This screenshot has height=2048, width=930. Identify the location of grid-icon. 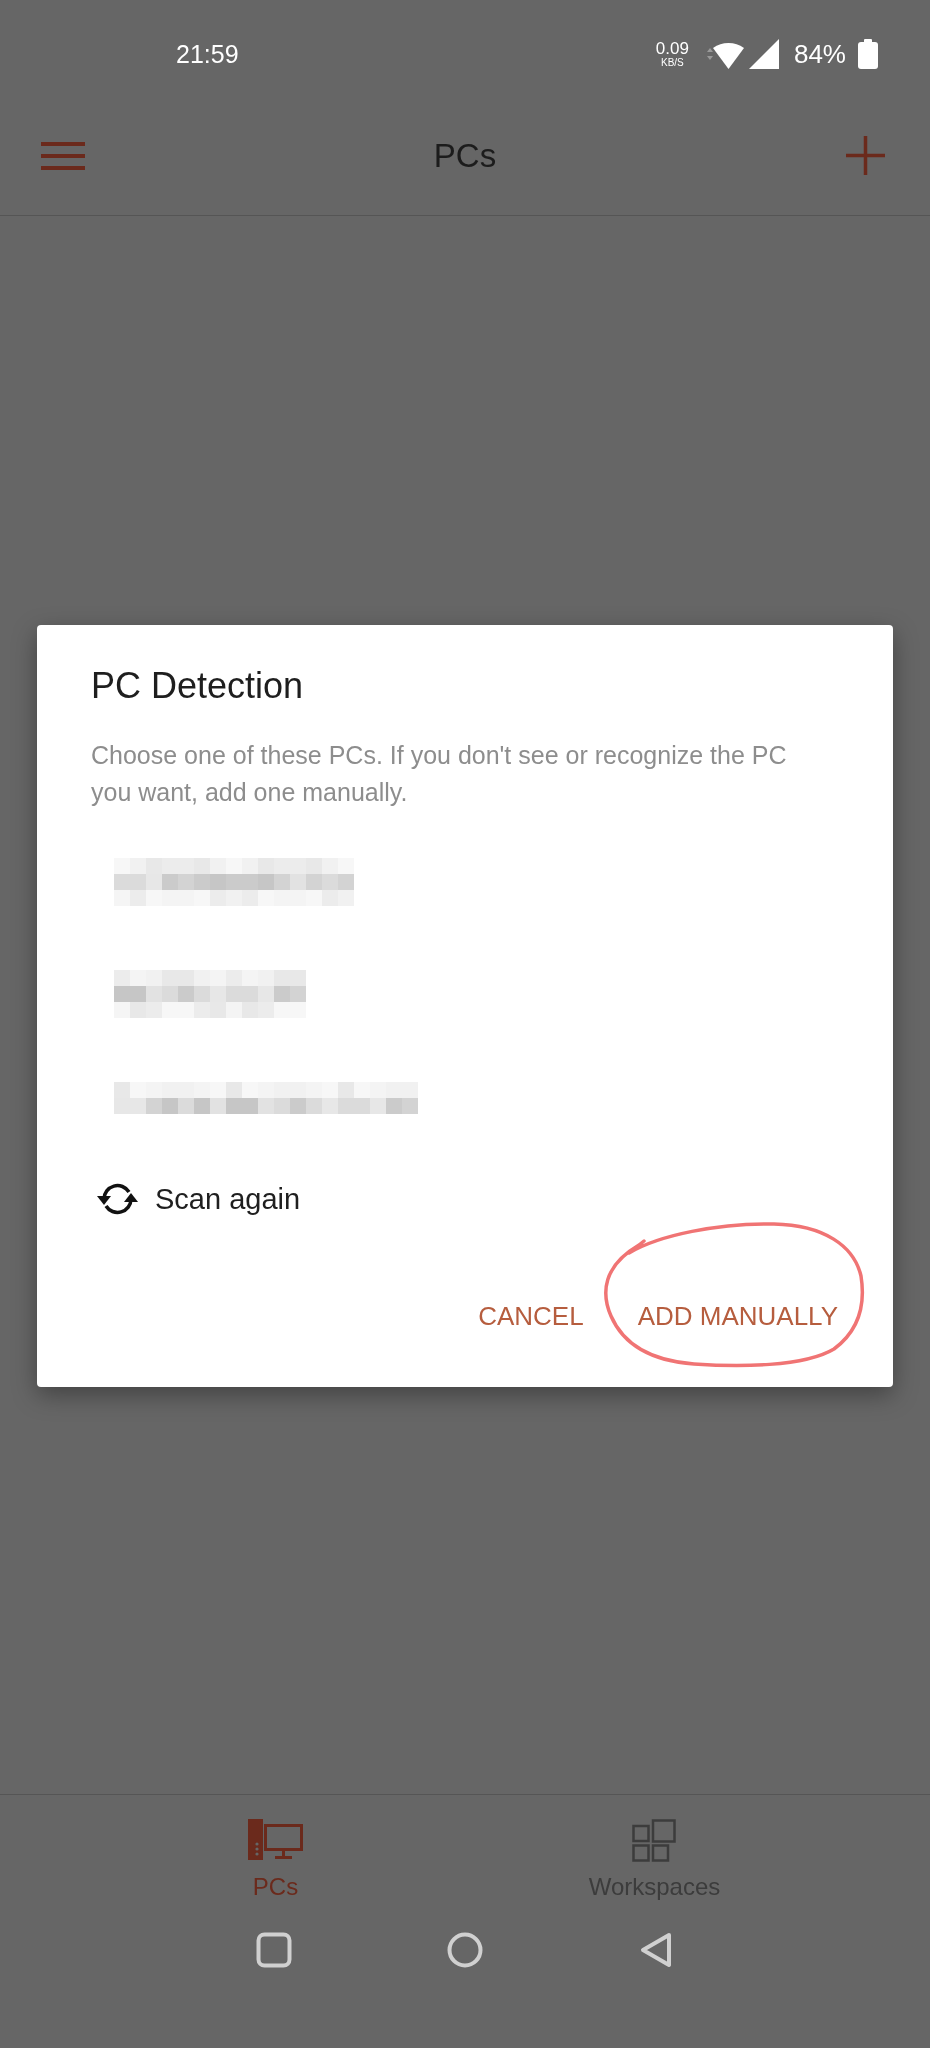
(654, 1840).